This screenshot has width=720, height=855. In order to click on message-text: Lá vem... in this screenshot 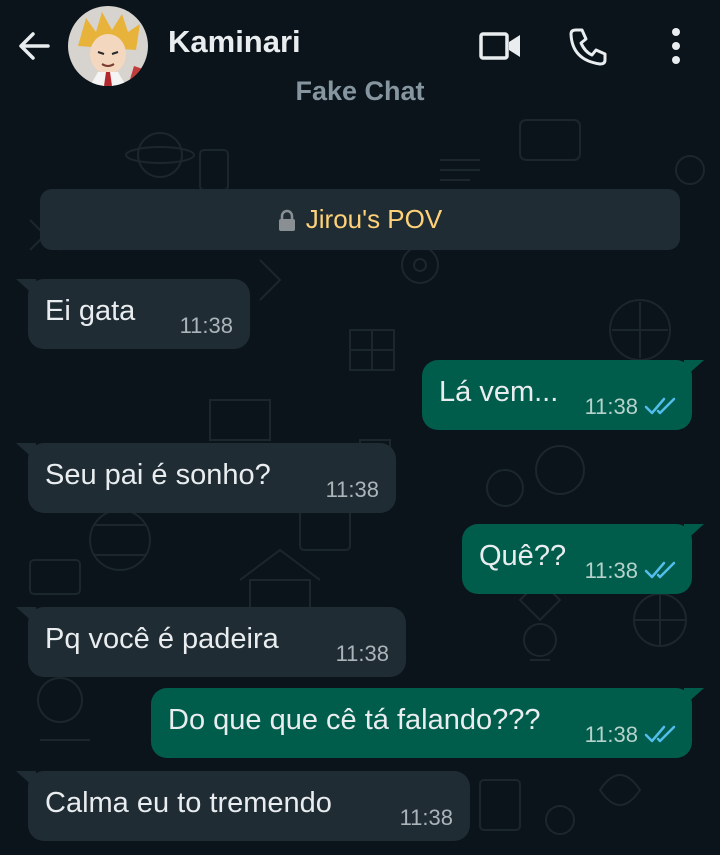, I will do `click(499, 392)`.